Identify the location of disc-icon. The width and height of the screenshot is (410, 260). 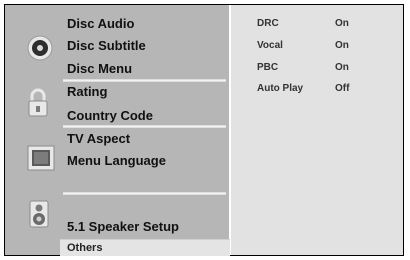
(40, 50).